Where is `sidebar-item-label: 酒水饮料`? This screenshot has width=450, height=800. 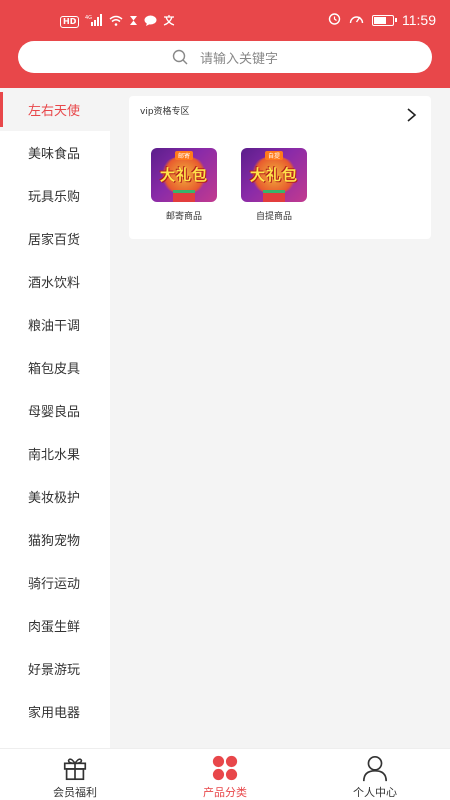 sidebar-item-label: 酒水饮料 is located at coordinates (54, 283).